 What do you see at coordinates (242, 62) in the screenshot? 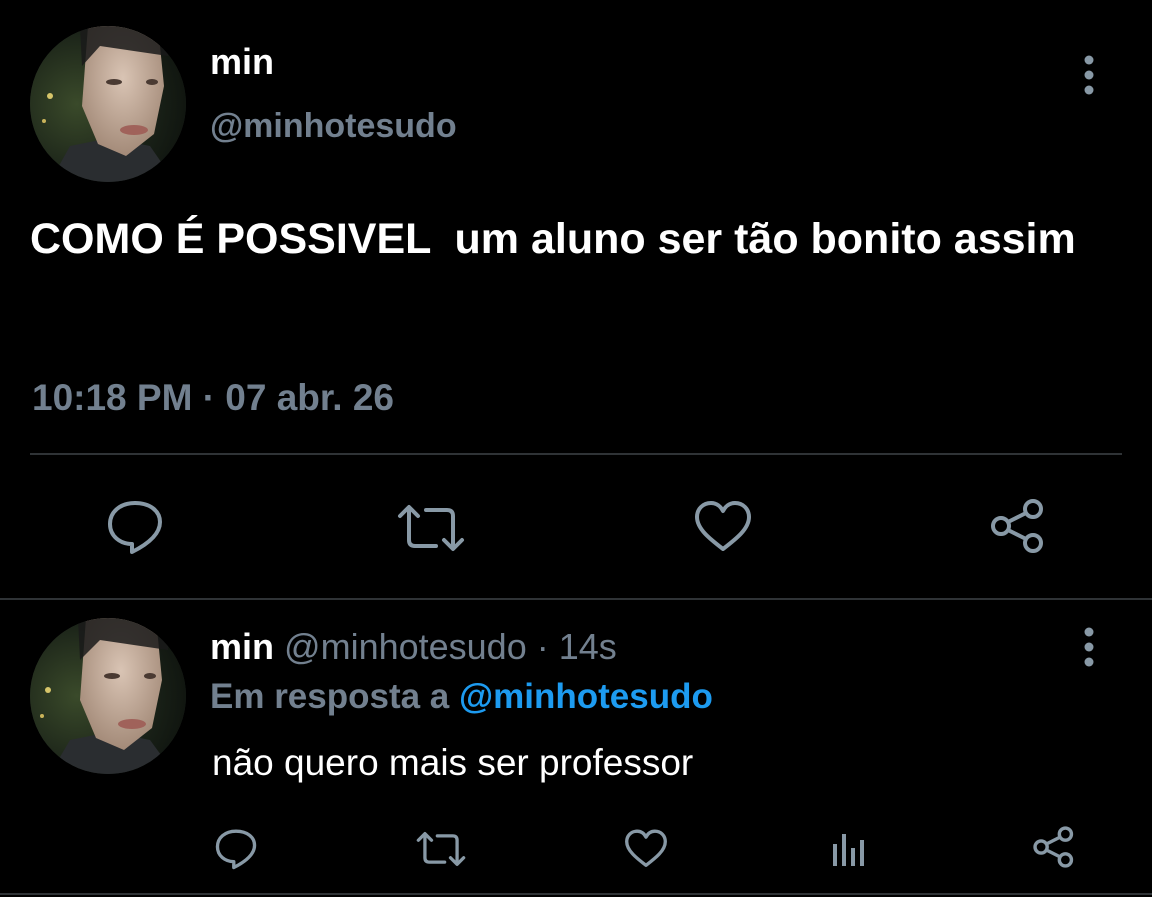
I see `main-author-name: min` at bounding box center [242, 62].